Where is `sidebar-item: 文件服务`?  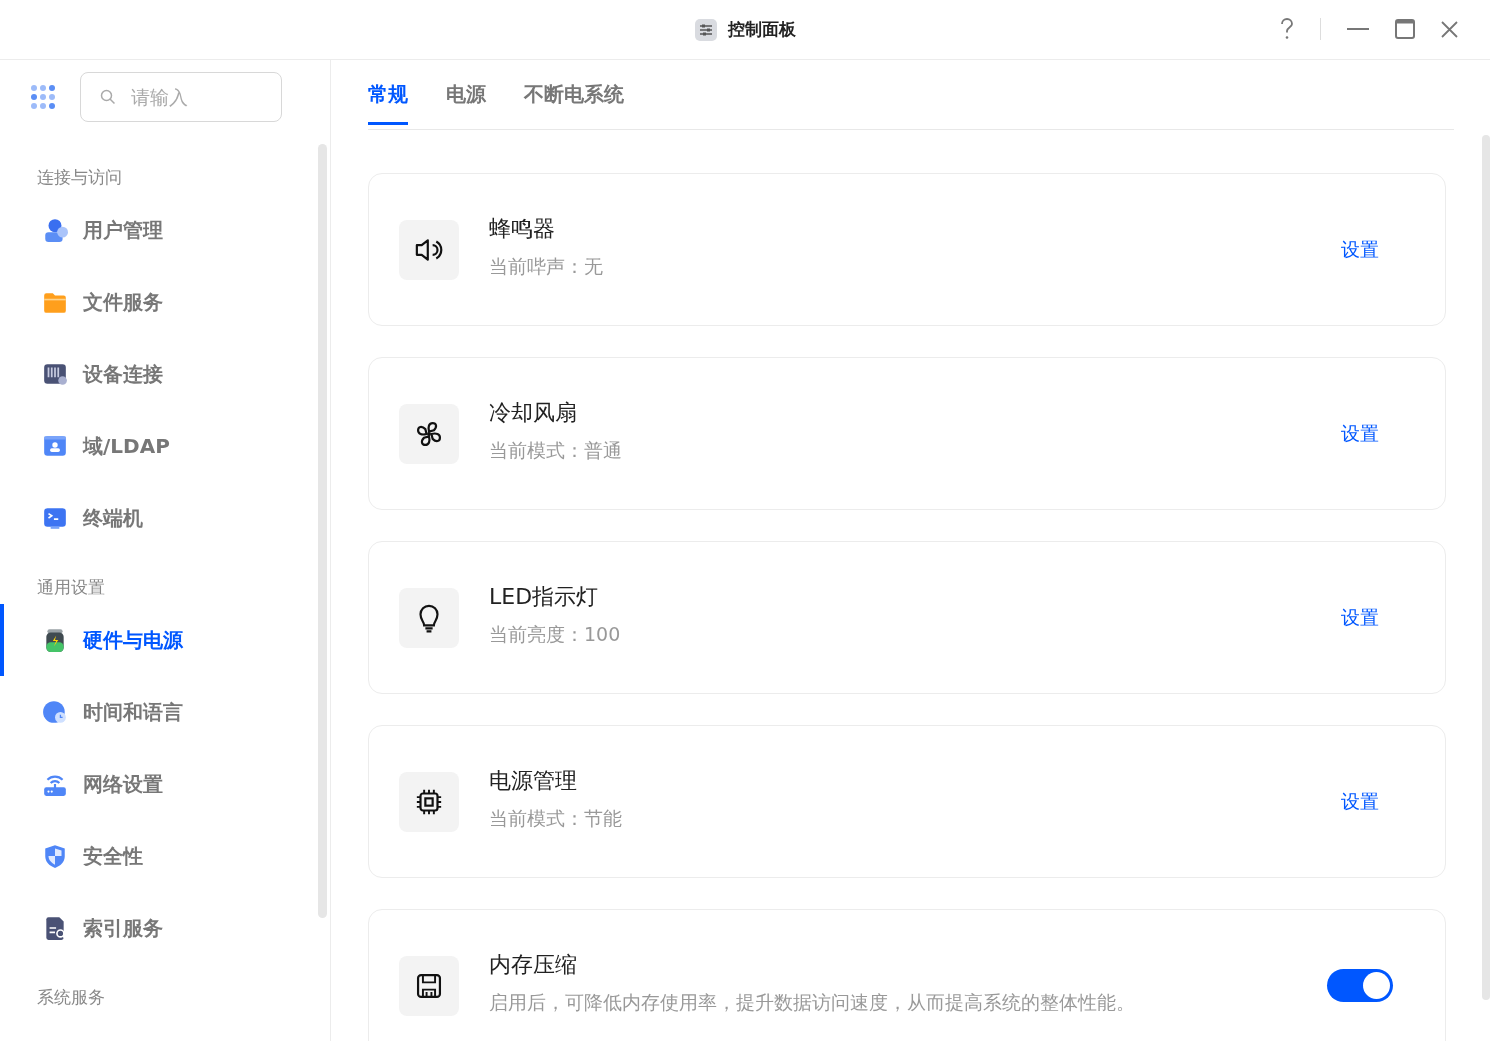
sidebar-item: 文件服务 is located at coordinates (159, 302).